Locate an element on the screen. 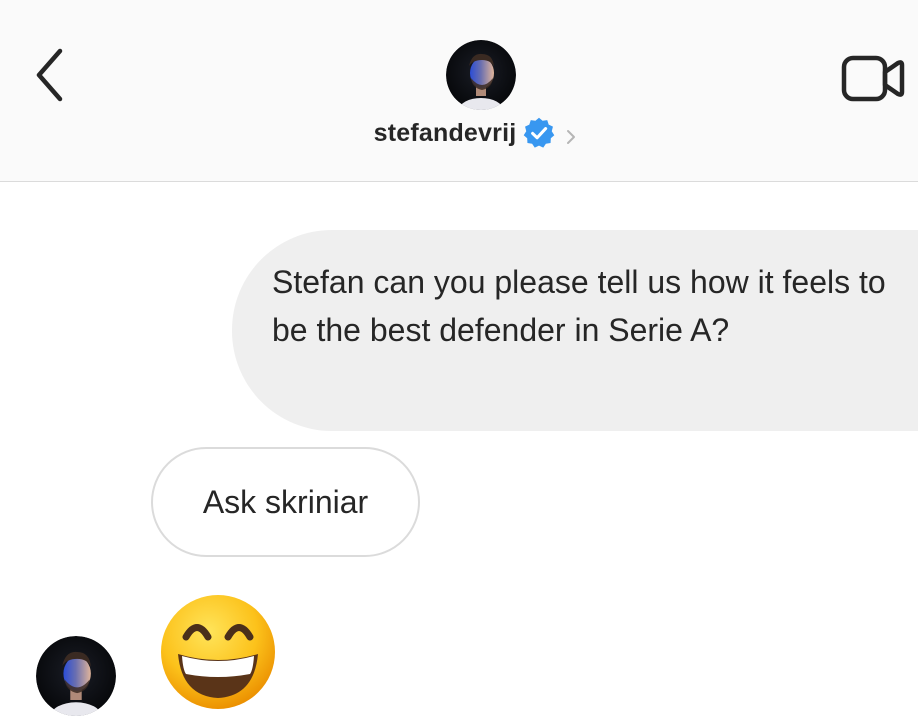 This screenshot has height=717, width=918. chevron-left-icon is located at coordinates (49, 75).